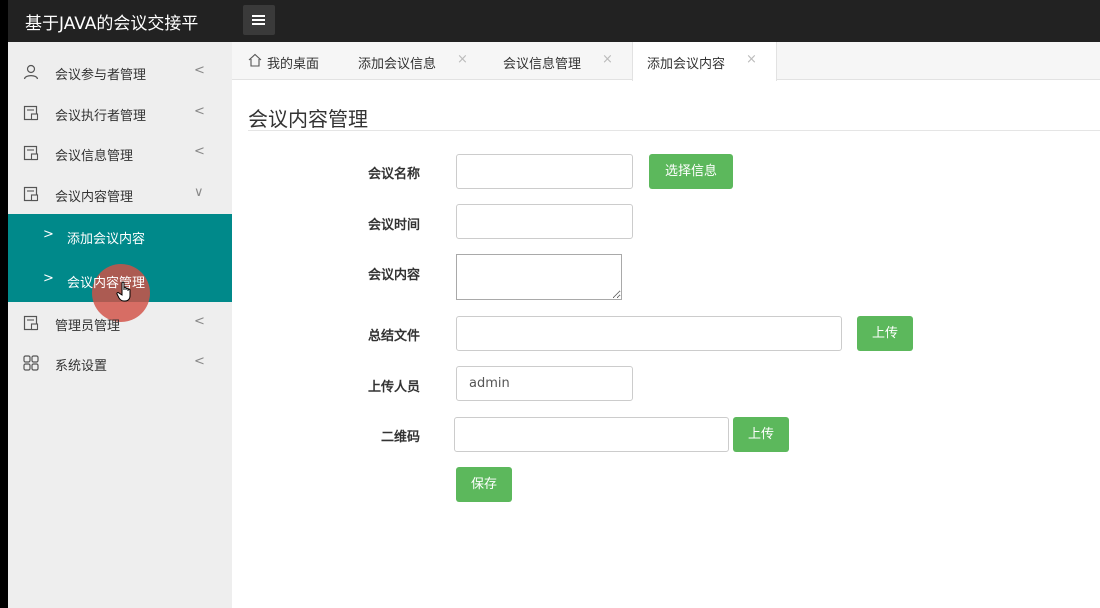  Describe the element at coordinates (106, 239) in the screenshot. I see `sidebar-subitem-label: 添加会议内容` at that location.